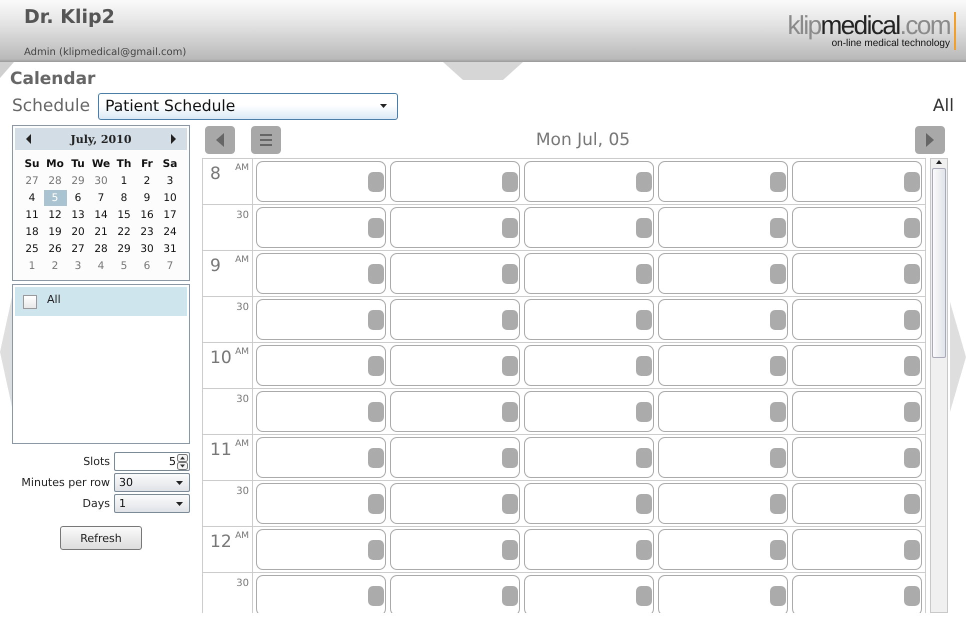  What do you see at coordinates (152, 461) in the screenshot?
I see `slots-field: 5` at bounding box center [152, 461].